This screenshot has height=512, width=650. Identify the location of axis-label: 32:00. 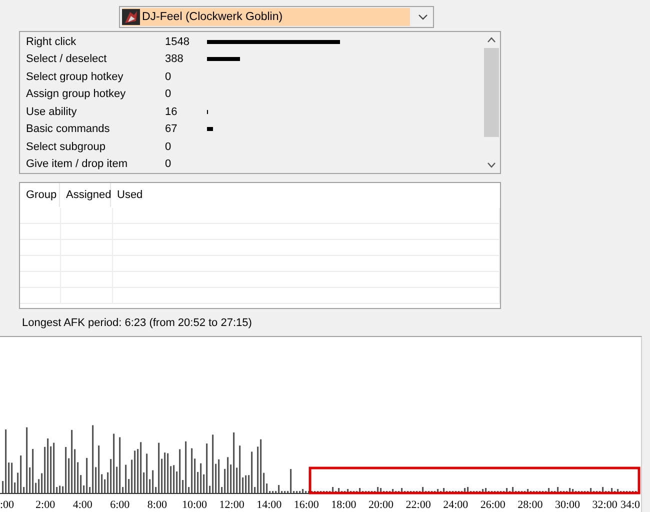
(605, 505).